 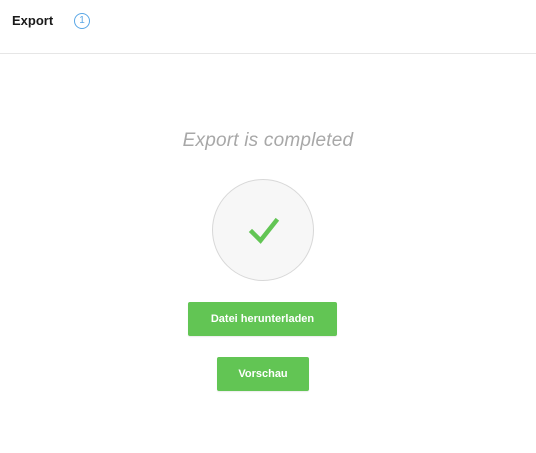 What do you see at coordinates (82, 21) in the screenshot?
I see `step-badge: 1` at bounding box center [82, 21].